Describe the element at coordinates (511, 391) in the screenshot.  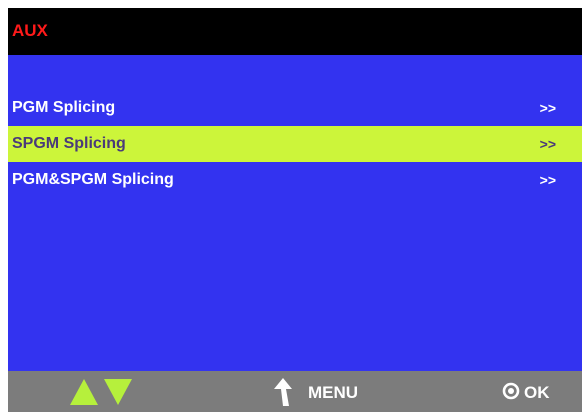
I see `ring-icon` at that location.